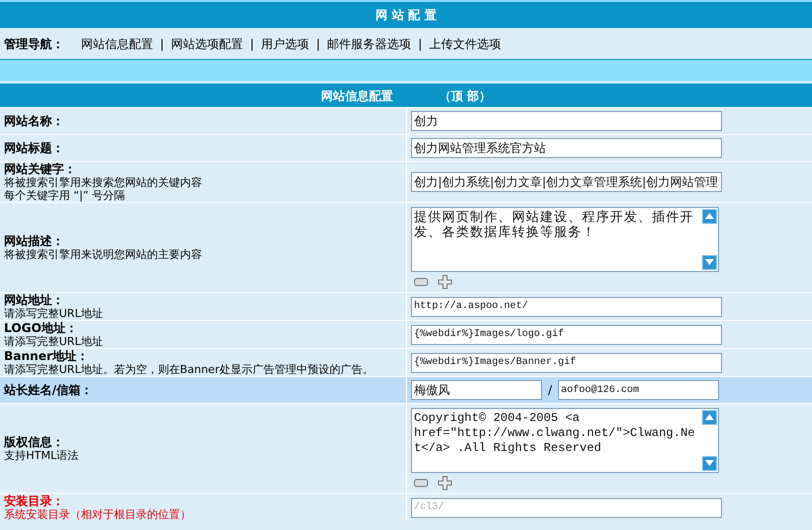  What do you see at coordinates (103, 182) in the screenshot?
I see `field-hint: 将被搜索引擎用来搜索您网站的关键内容` at bounding box center [103, 182].